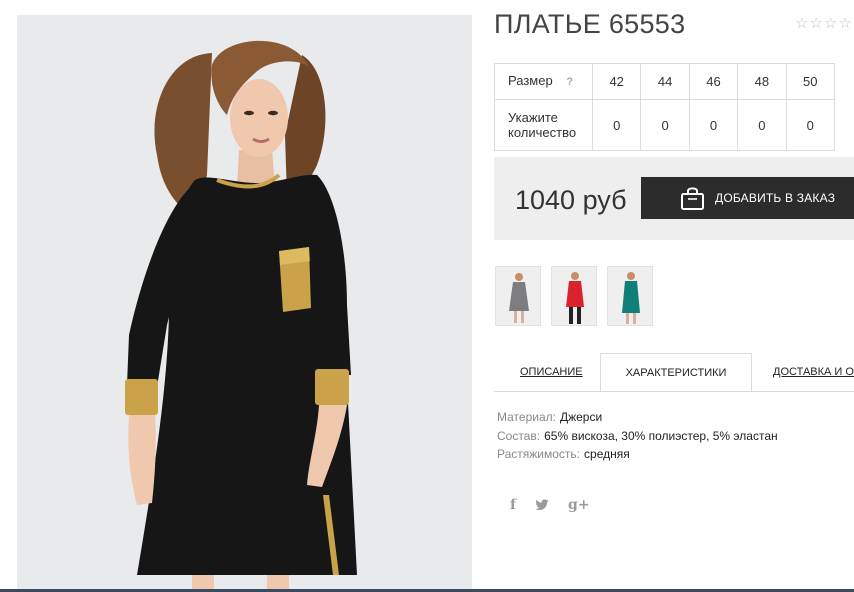 The width and height of the screenshot is (854, 592). Describe the element at coordinates (581, 417) in the screenshot. I see `spec-value: Джерси` at that location.